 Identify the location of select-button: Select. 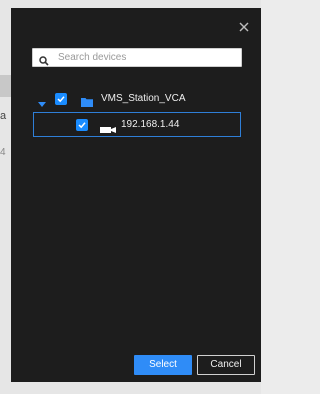
(163, 365).